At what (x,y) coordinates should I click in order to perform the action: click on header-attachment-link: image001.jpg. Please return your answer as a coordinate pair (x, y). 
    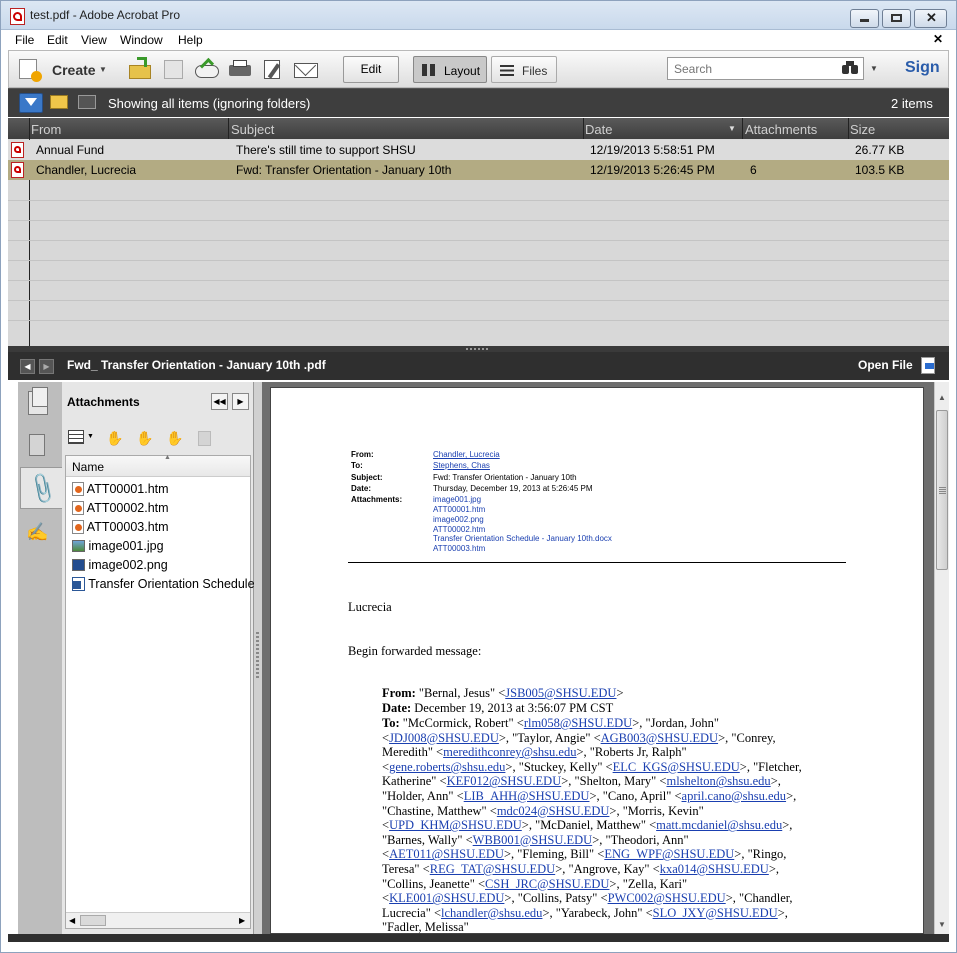
    Looking at the image, I should click on (457, 499).